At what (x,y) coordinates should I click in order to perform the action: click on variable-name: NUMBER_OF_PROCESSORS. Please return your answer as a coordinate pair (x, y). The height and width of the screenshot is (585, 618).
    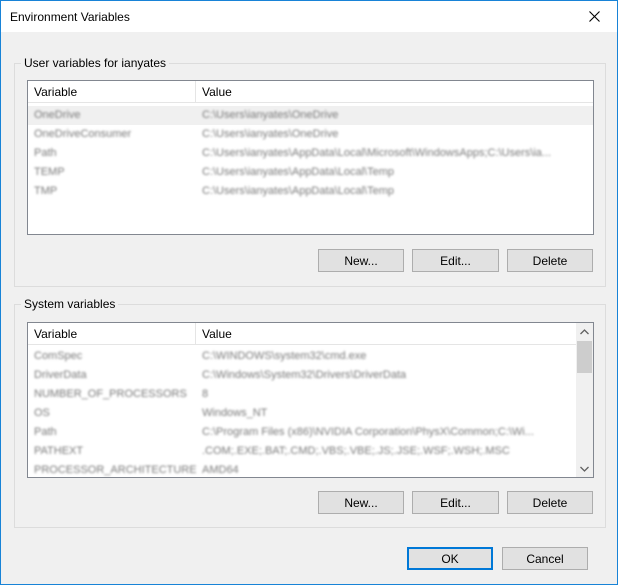
    Looking at the image, I should click on (110, 394).